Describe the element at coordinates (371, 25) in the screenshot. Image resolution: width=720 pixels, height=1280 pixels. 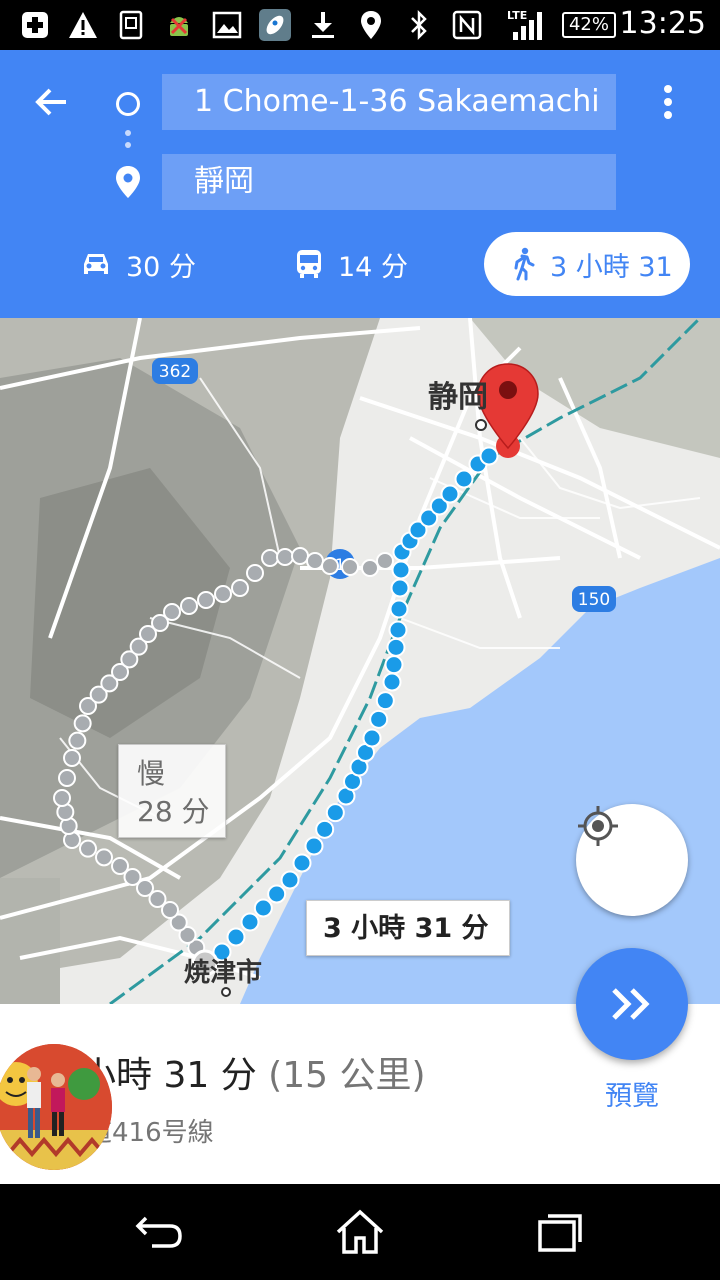
I see `location-icon` at that location.